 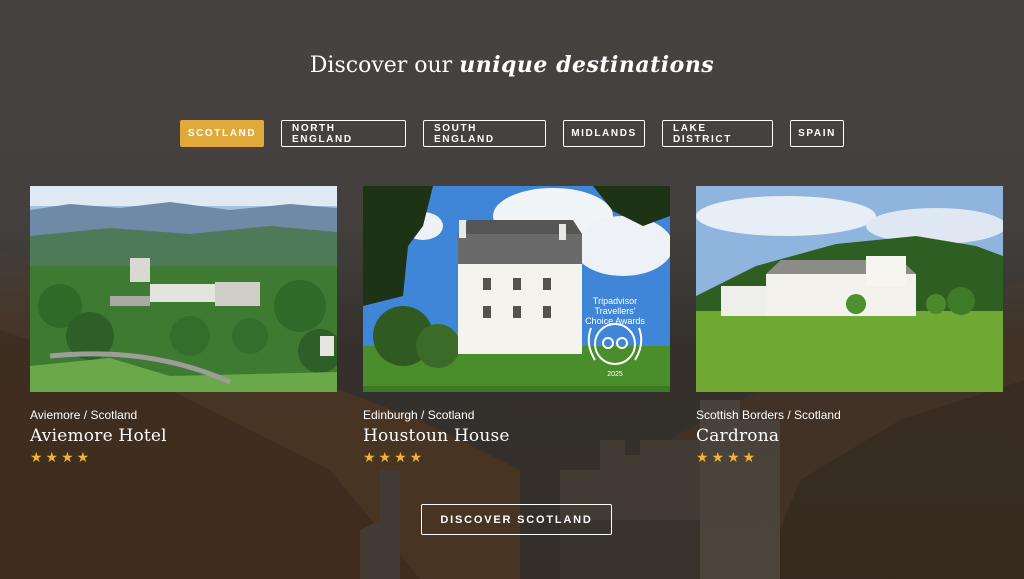 I want to click on tab-spain: SPAIN, so click(x=817, y=133).